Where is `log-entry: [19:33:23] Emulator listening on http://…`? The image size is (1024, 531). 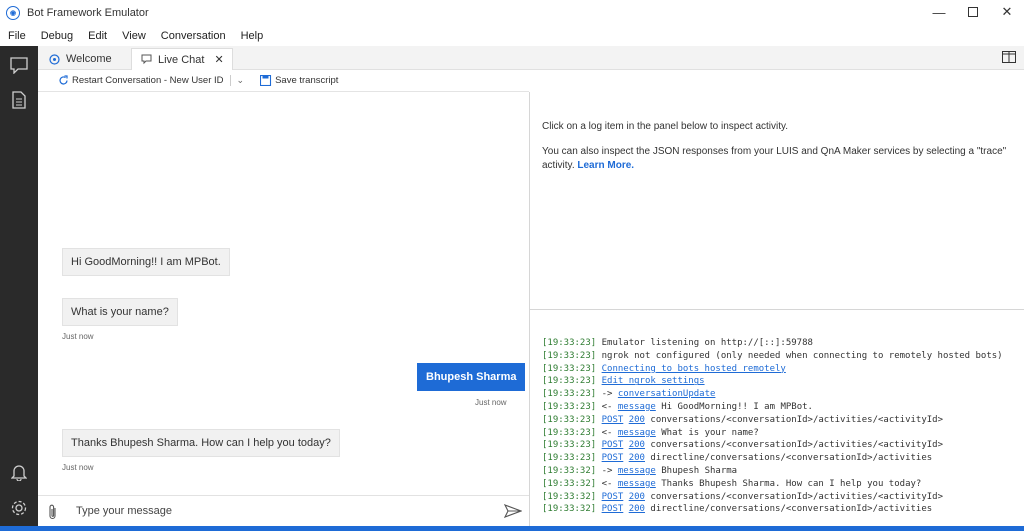
log-entry: [19:33:23] Emulator listening on http://… is located at coordinates (783, 343).